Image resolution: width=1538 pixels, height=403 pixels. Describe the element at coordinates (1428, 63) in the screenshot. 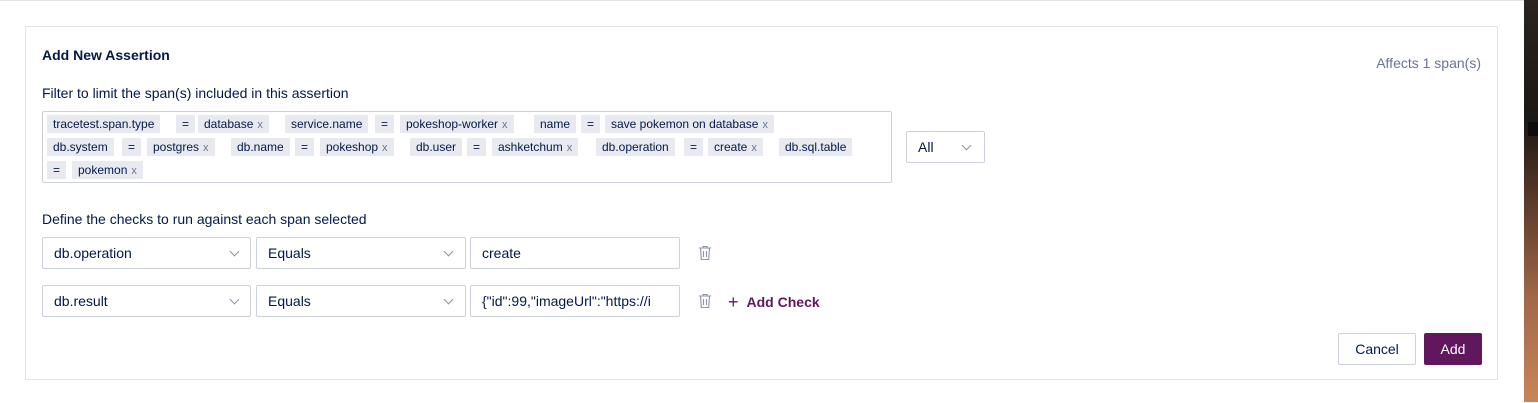

I see `affects-count: Affects 1 span(s)` at that location.